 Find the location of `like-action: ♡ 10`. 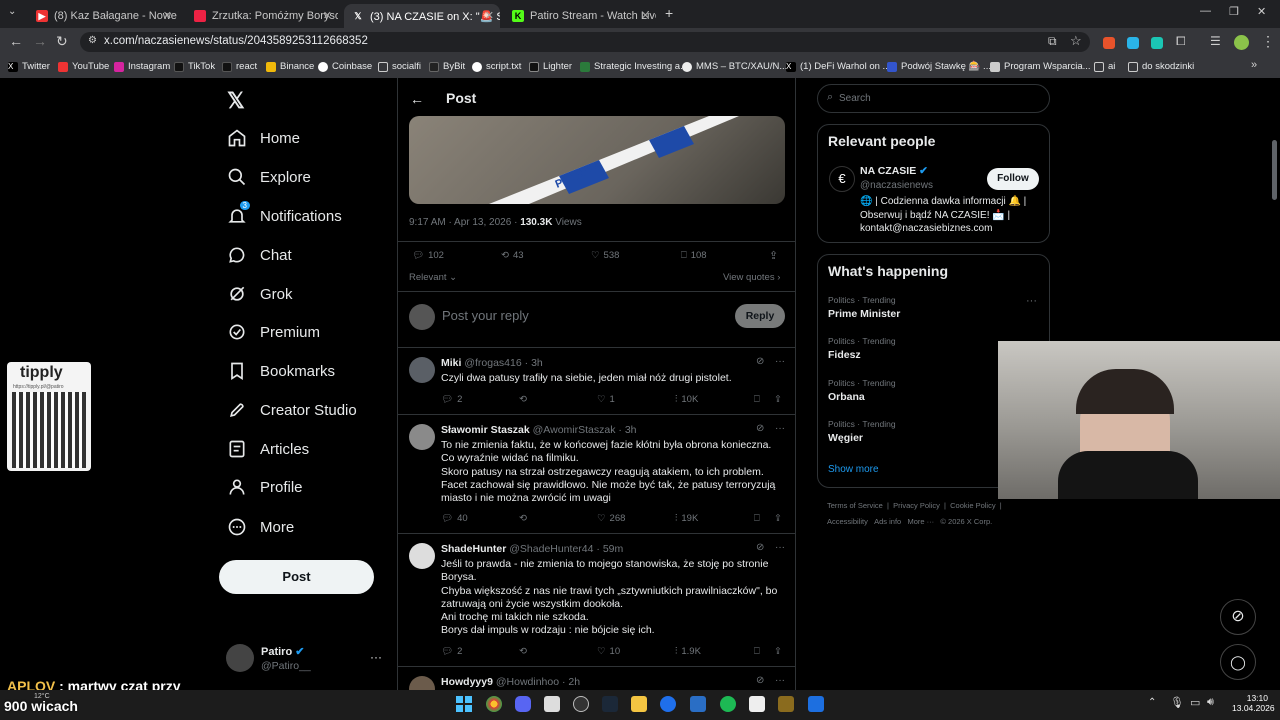

like-action: ♡ 10 is located at coordinates (608, 651).